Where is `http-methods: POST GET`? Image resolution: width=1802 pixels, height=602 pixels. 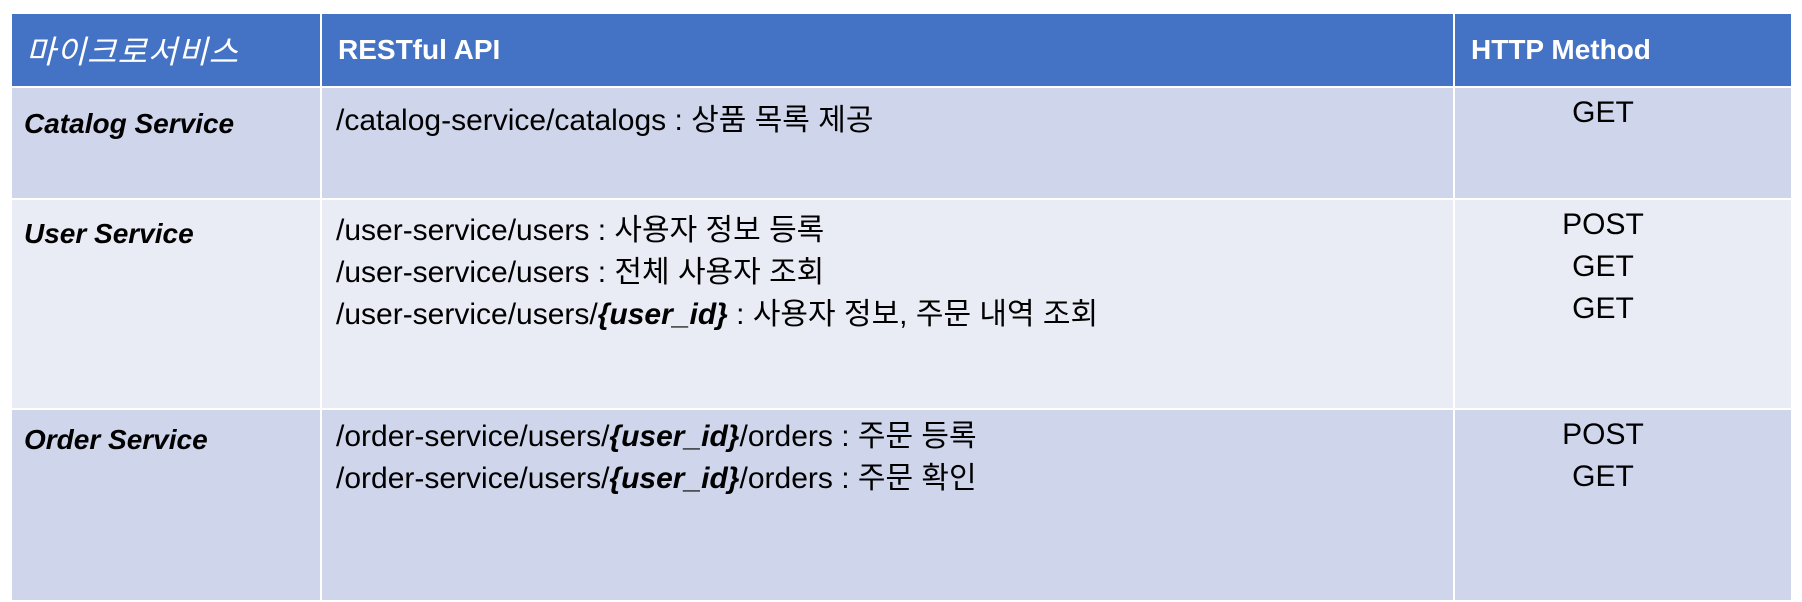
http-methods: POST GET is located at coordinates (1623, 505).